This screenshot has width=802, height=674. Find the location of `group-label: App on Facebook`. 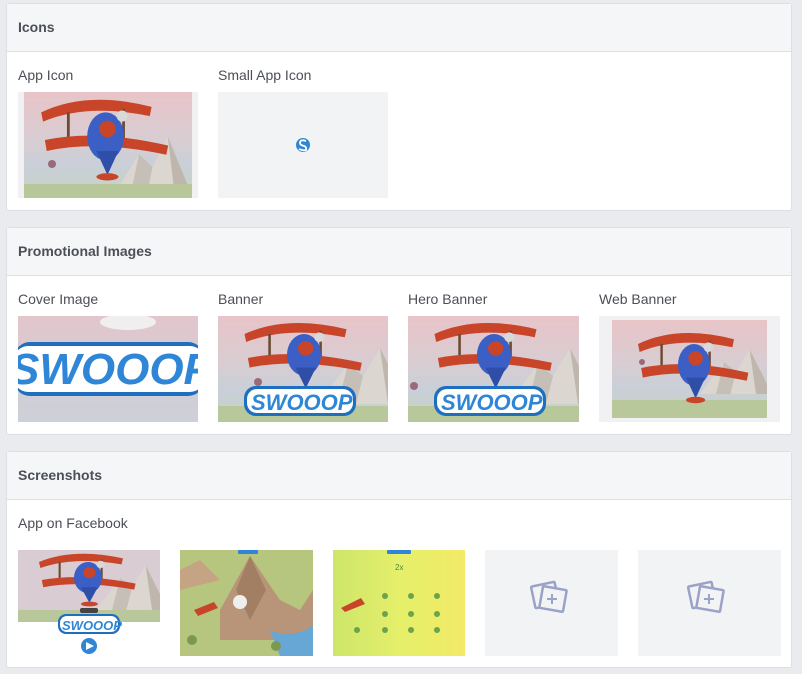

group-label: App on Facebook is located at coordinates (73, 523).